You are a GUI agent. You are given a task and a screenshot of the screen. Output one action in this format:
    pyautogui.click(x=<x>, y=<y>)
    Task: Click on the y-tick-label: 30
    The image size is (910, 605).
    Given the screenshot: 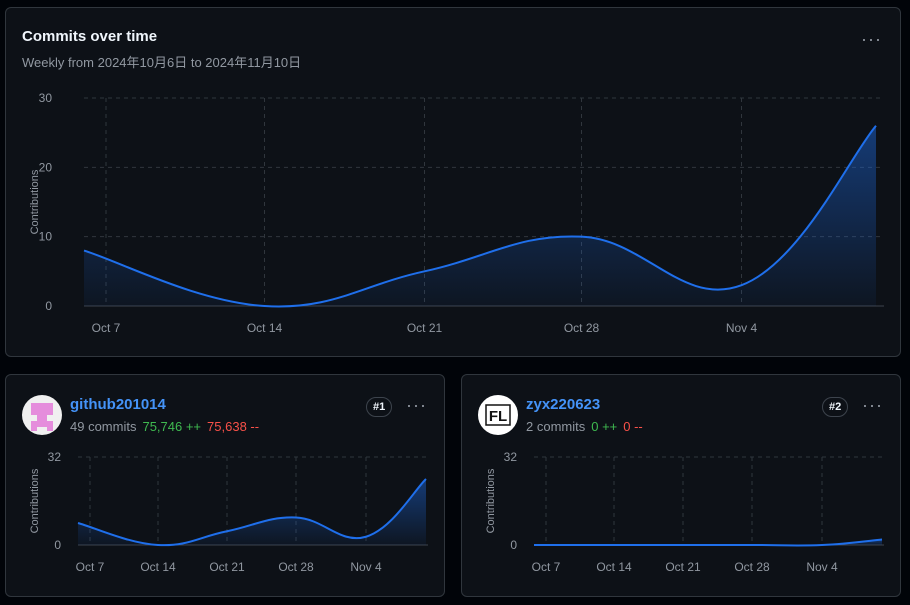 What is the action you would take?
    pyautogui.click(x=46, y=98)
    